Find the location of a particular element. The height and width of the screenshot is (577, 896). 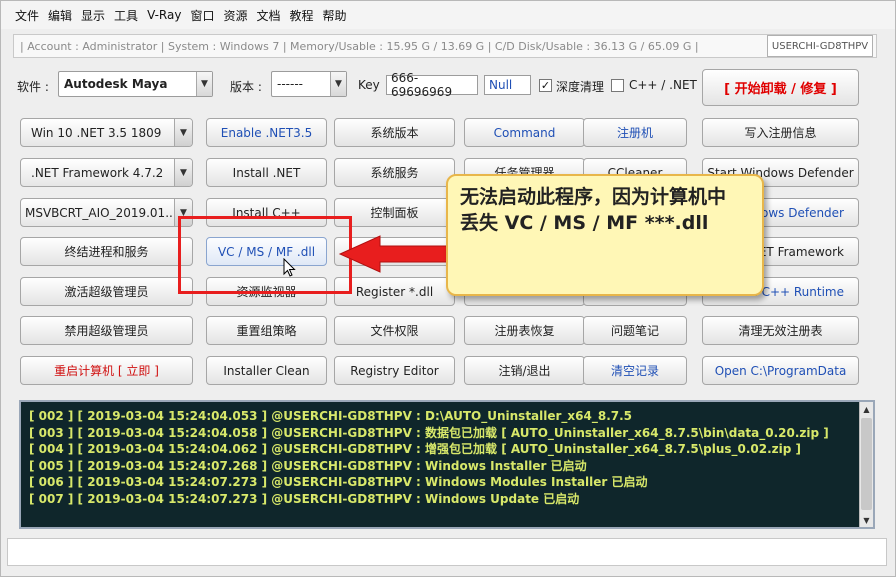

open-programdata-button: Open C:\ProgramData is located at coordinates (780, 370).